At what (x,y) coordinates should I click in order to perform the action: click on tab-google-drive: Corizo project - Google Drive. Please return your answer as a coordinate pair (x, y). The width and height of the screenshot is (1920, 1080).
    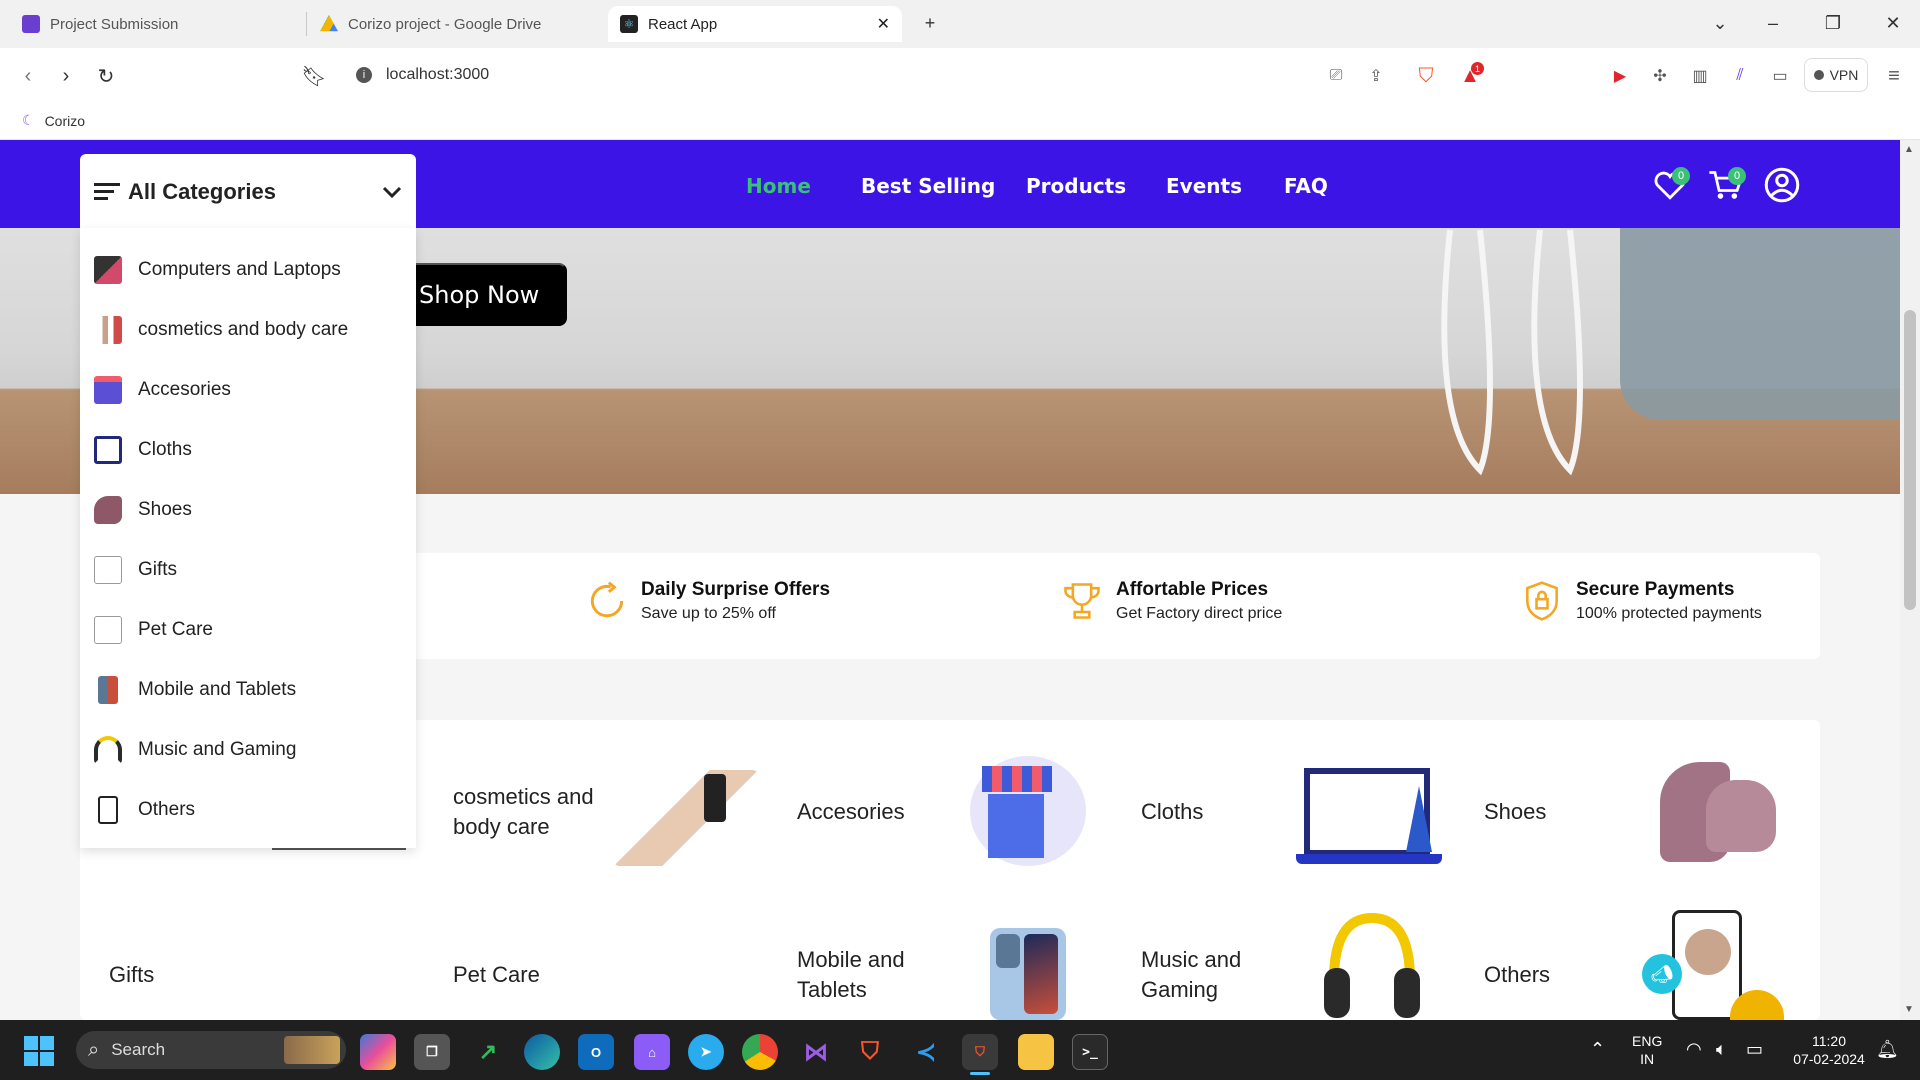
    Looking at the image, I should click on (453, 24).